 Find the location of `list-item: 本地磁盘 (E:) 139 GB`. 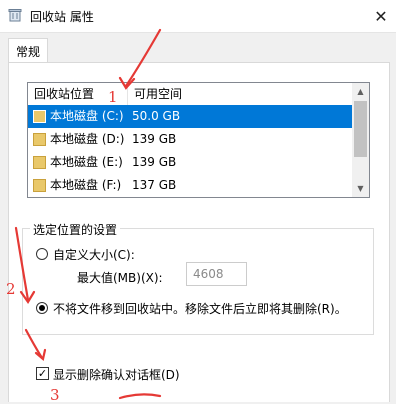

list-item: 本地磁盘 (E:) 139 GB is located at coordinates (190, 162).